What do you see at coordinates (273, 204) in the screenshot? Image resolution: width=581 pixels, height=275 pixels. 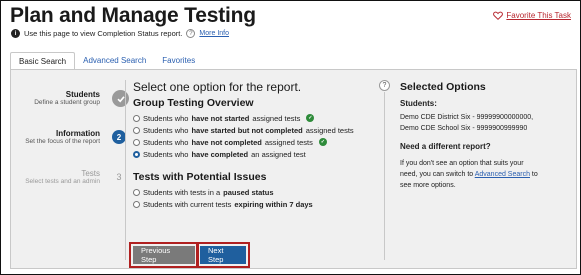 I see `option-emphasis: expiring within 7 days` at bounding box center [273, 204].